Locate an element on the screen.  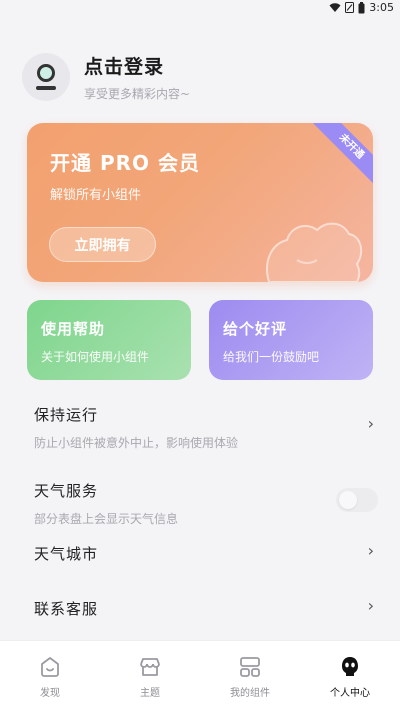
keep-running-subtitle: 防止小组件被意外中止，影响使用体验 is located at coordinates (136, 443).